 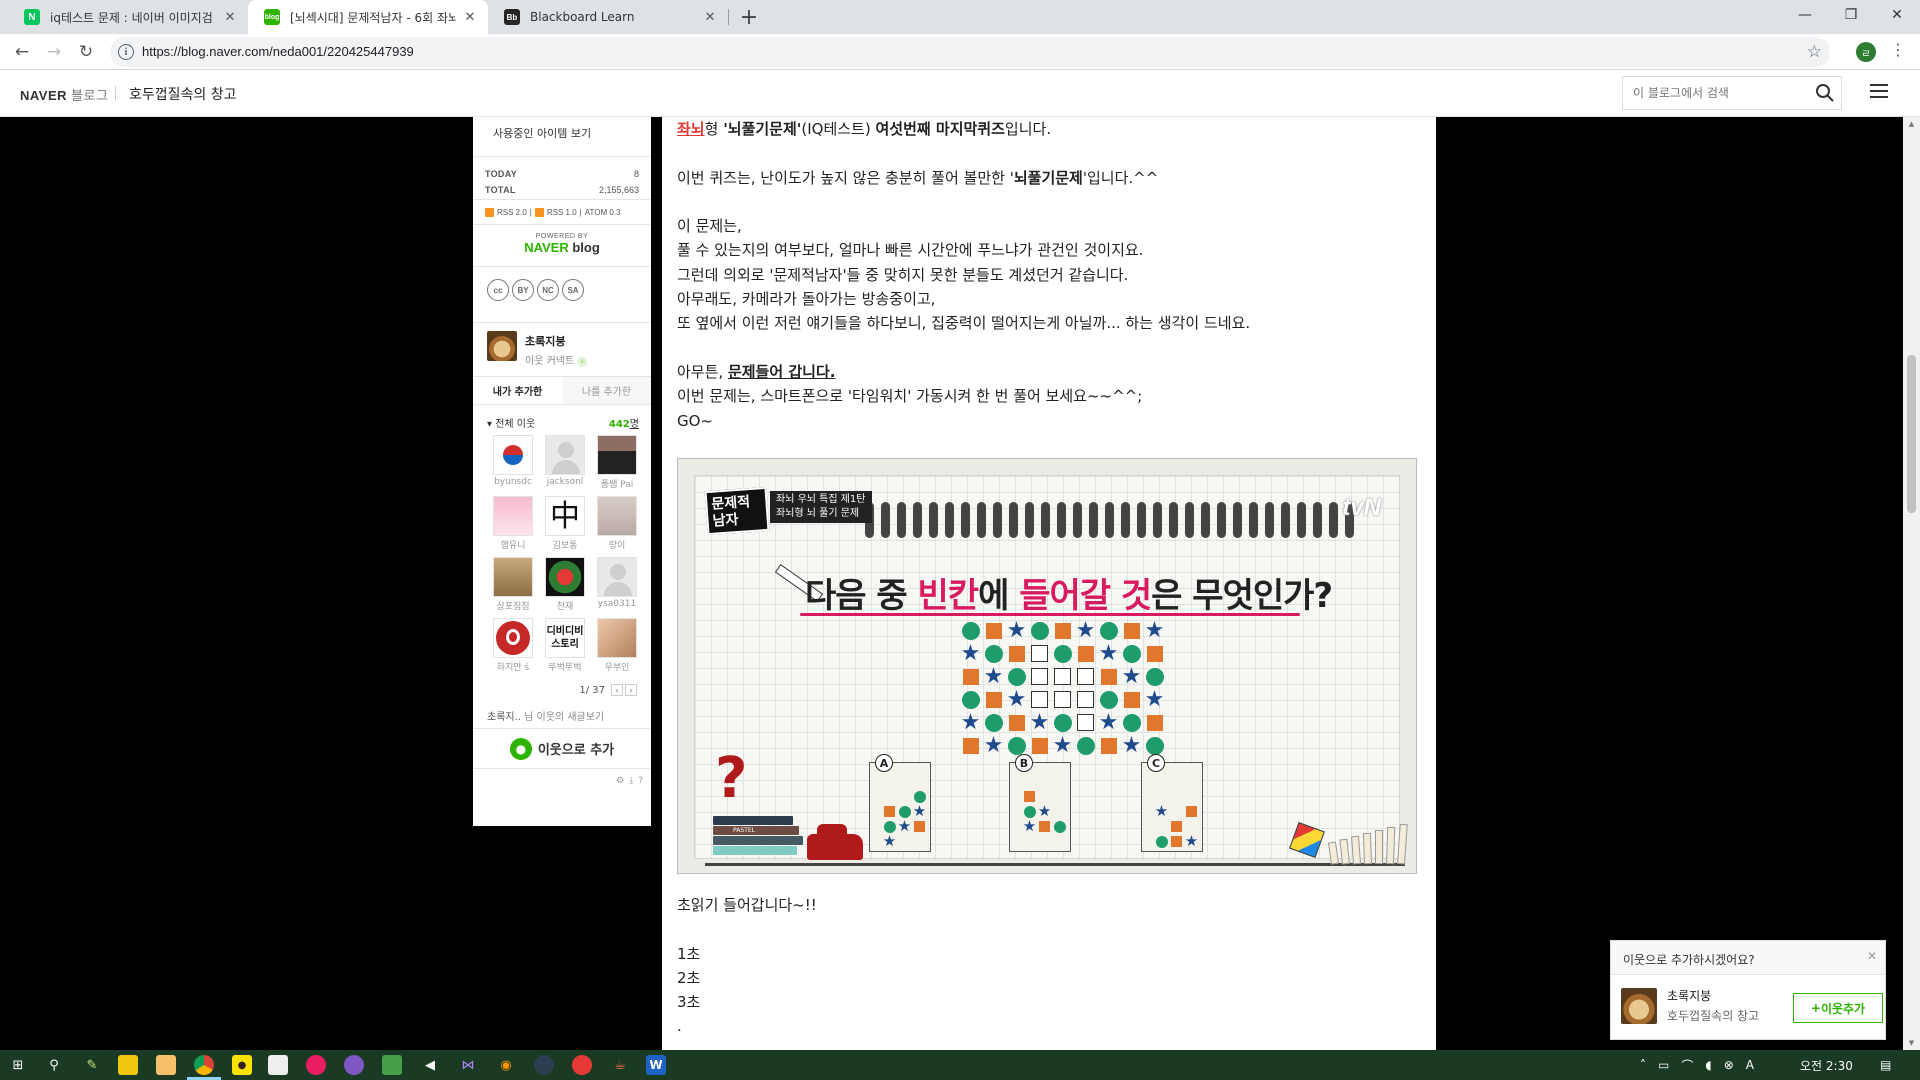 What do you see at coordinates (562, 717) in the screenshot?
I see `neighbor-new-posts-link: 초록지.. 님 이웃의 새글보기` at bounding box center [562, 717].